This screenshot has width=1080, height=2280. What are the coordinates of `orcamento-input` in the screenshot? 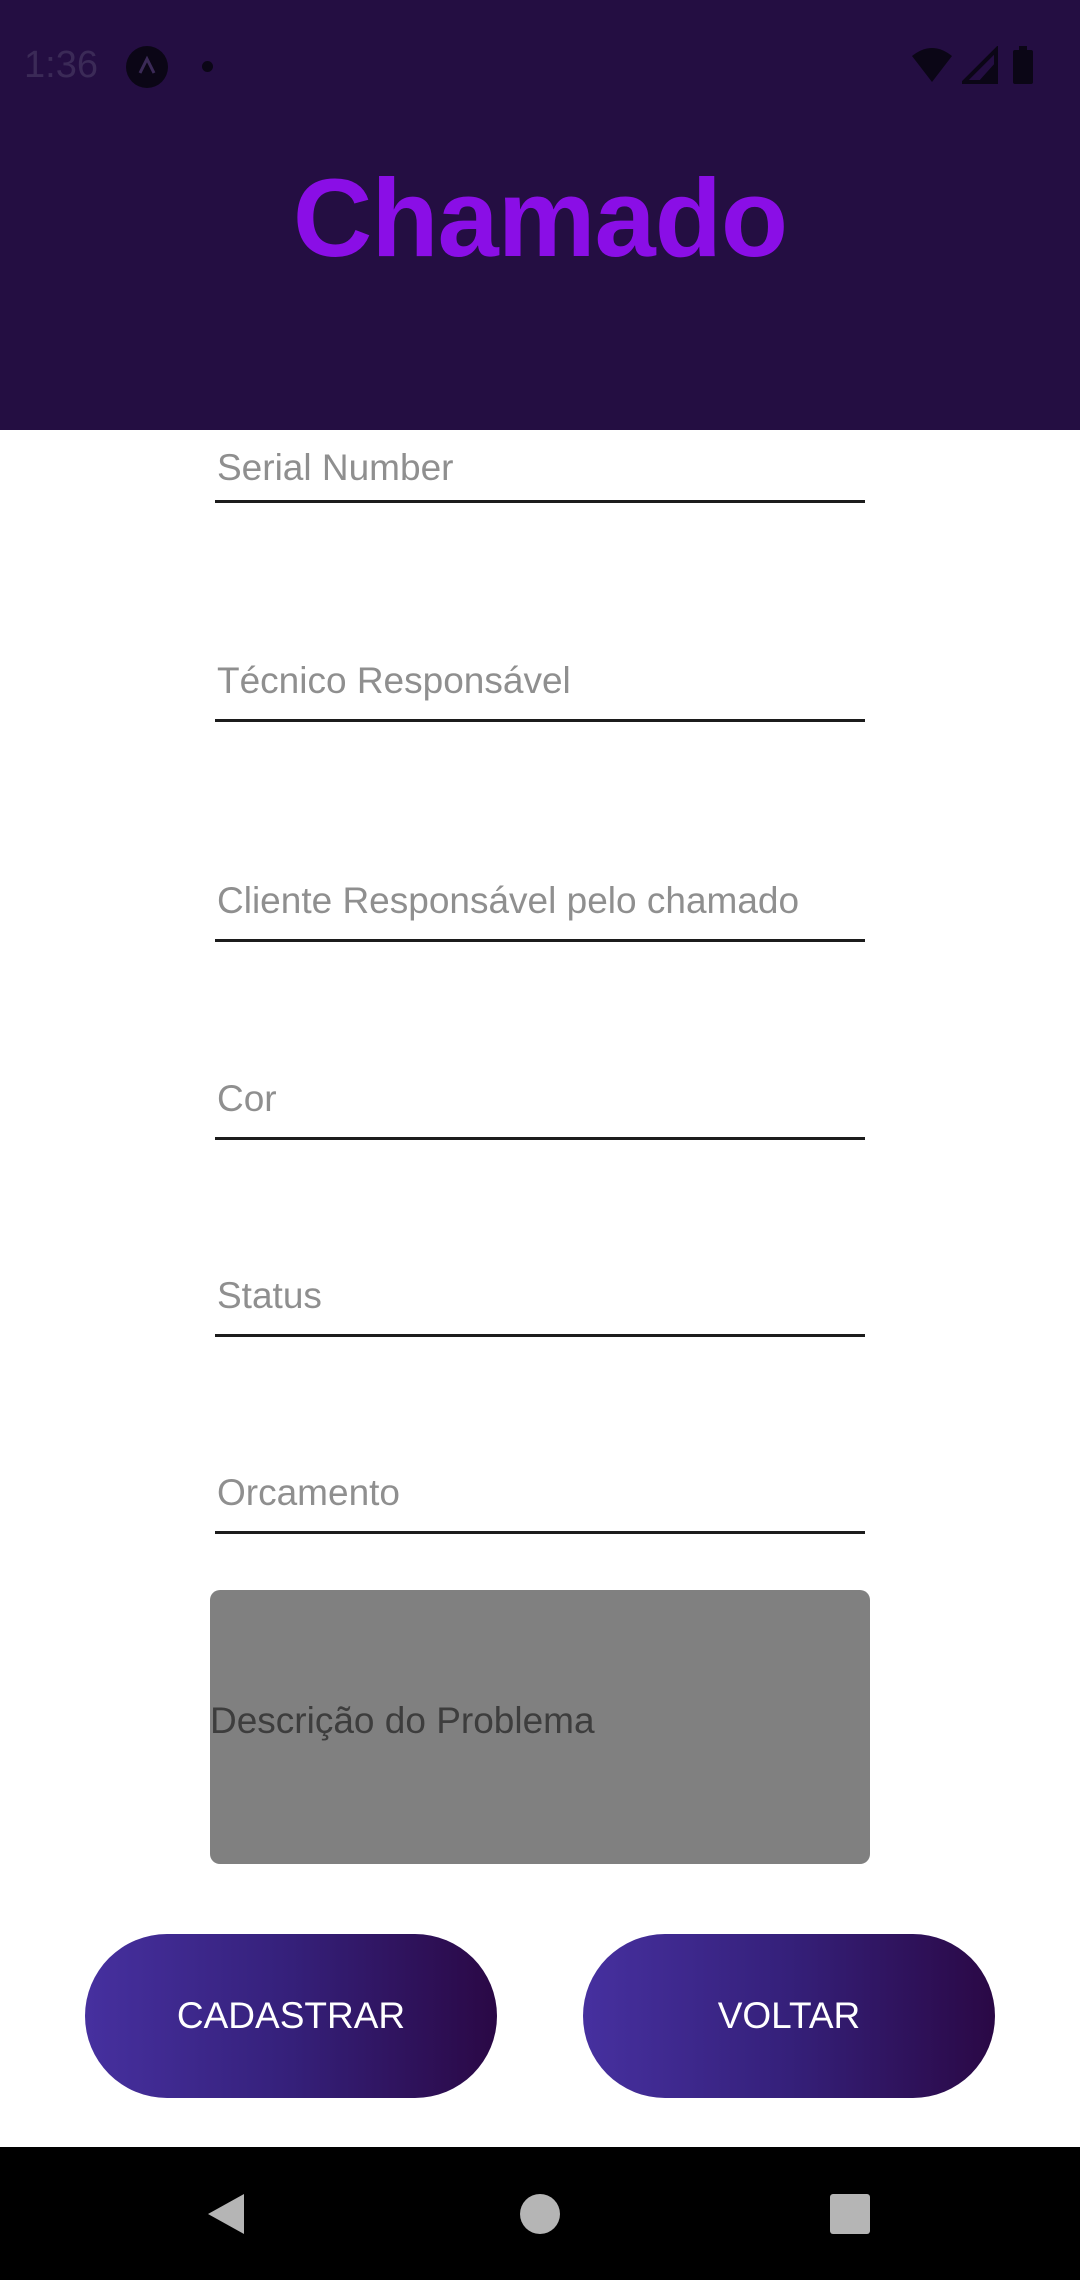 It's located at (540, 1492).